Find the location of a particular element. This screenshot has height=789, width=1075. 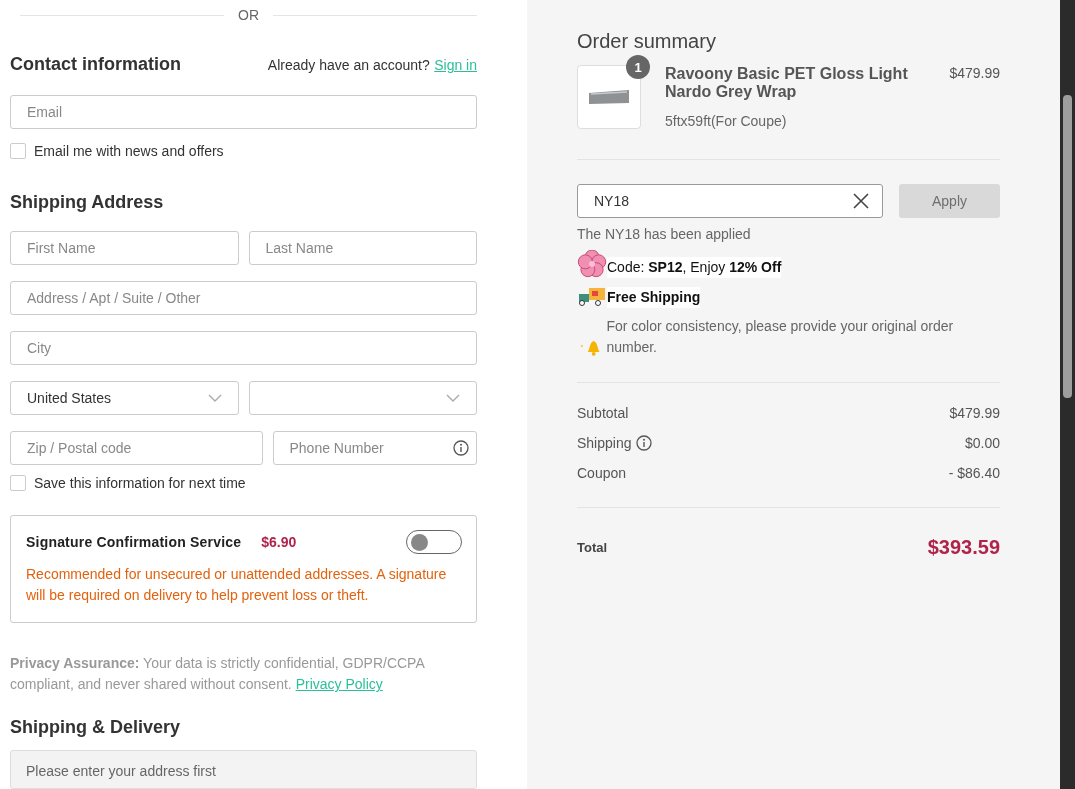

notice-text: Please enter your address first is located at coordinates (121, 771).